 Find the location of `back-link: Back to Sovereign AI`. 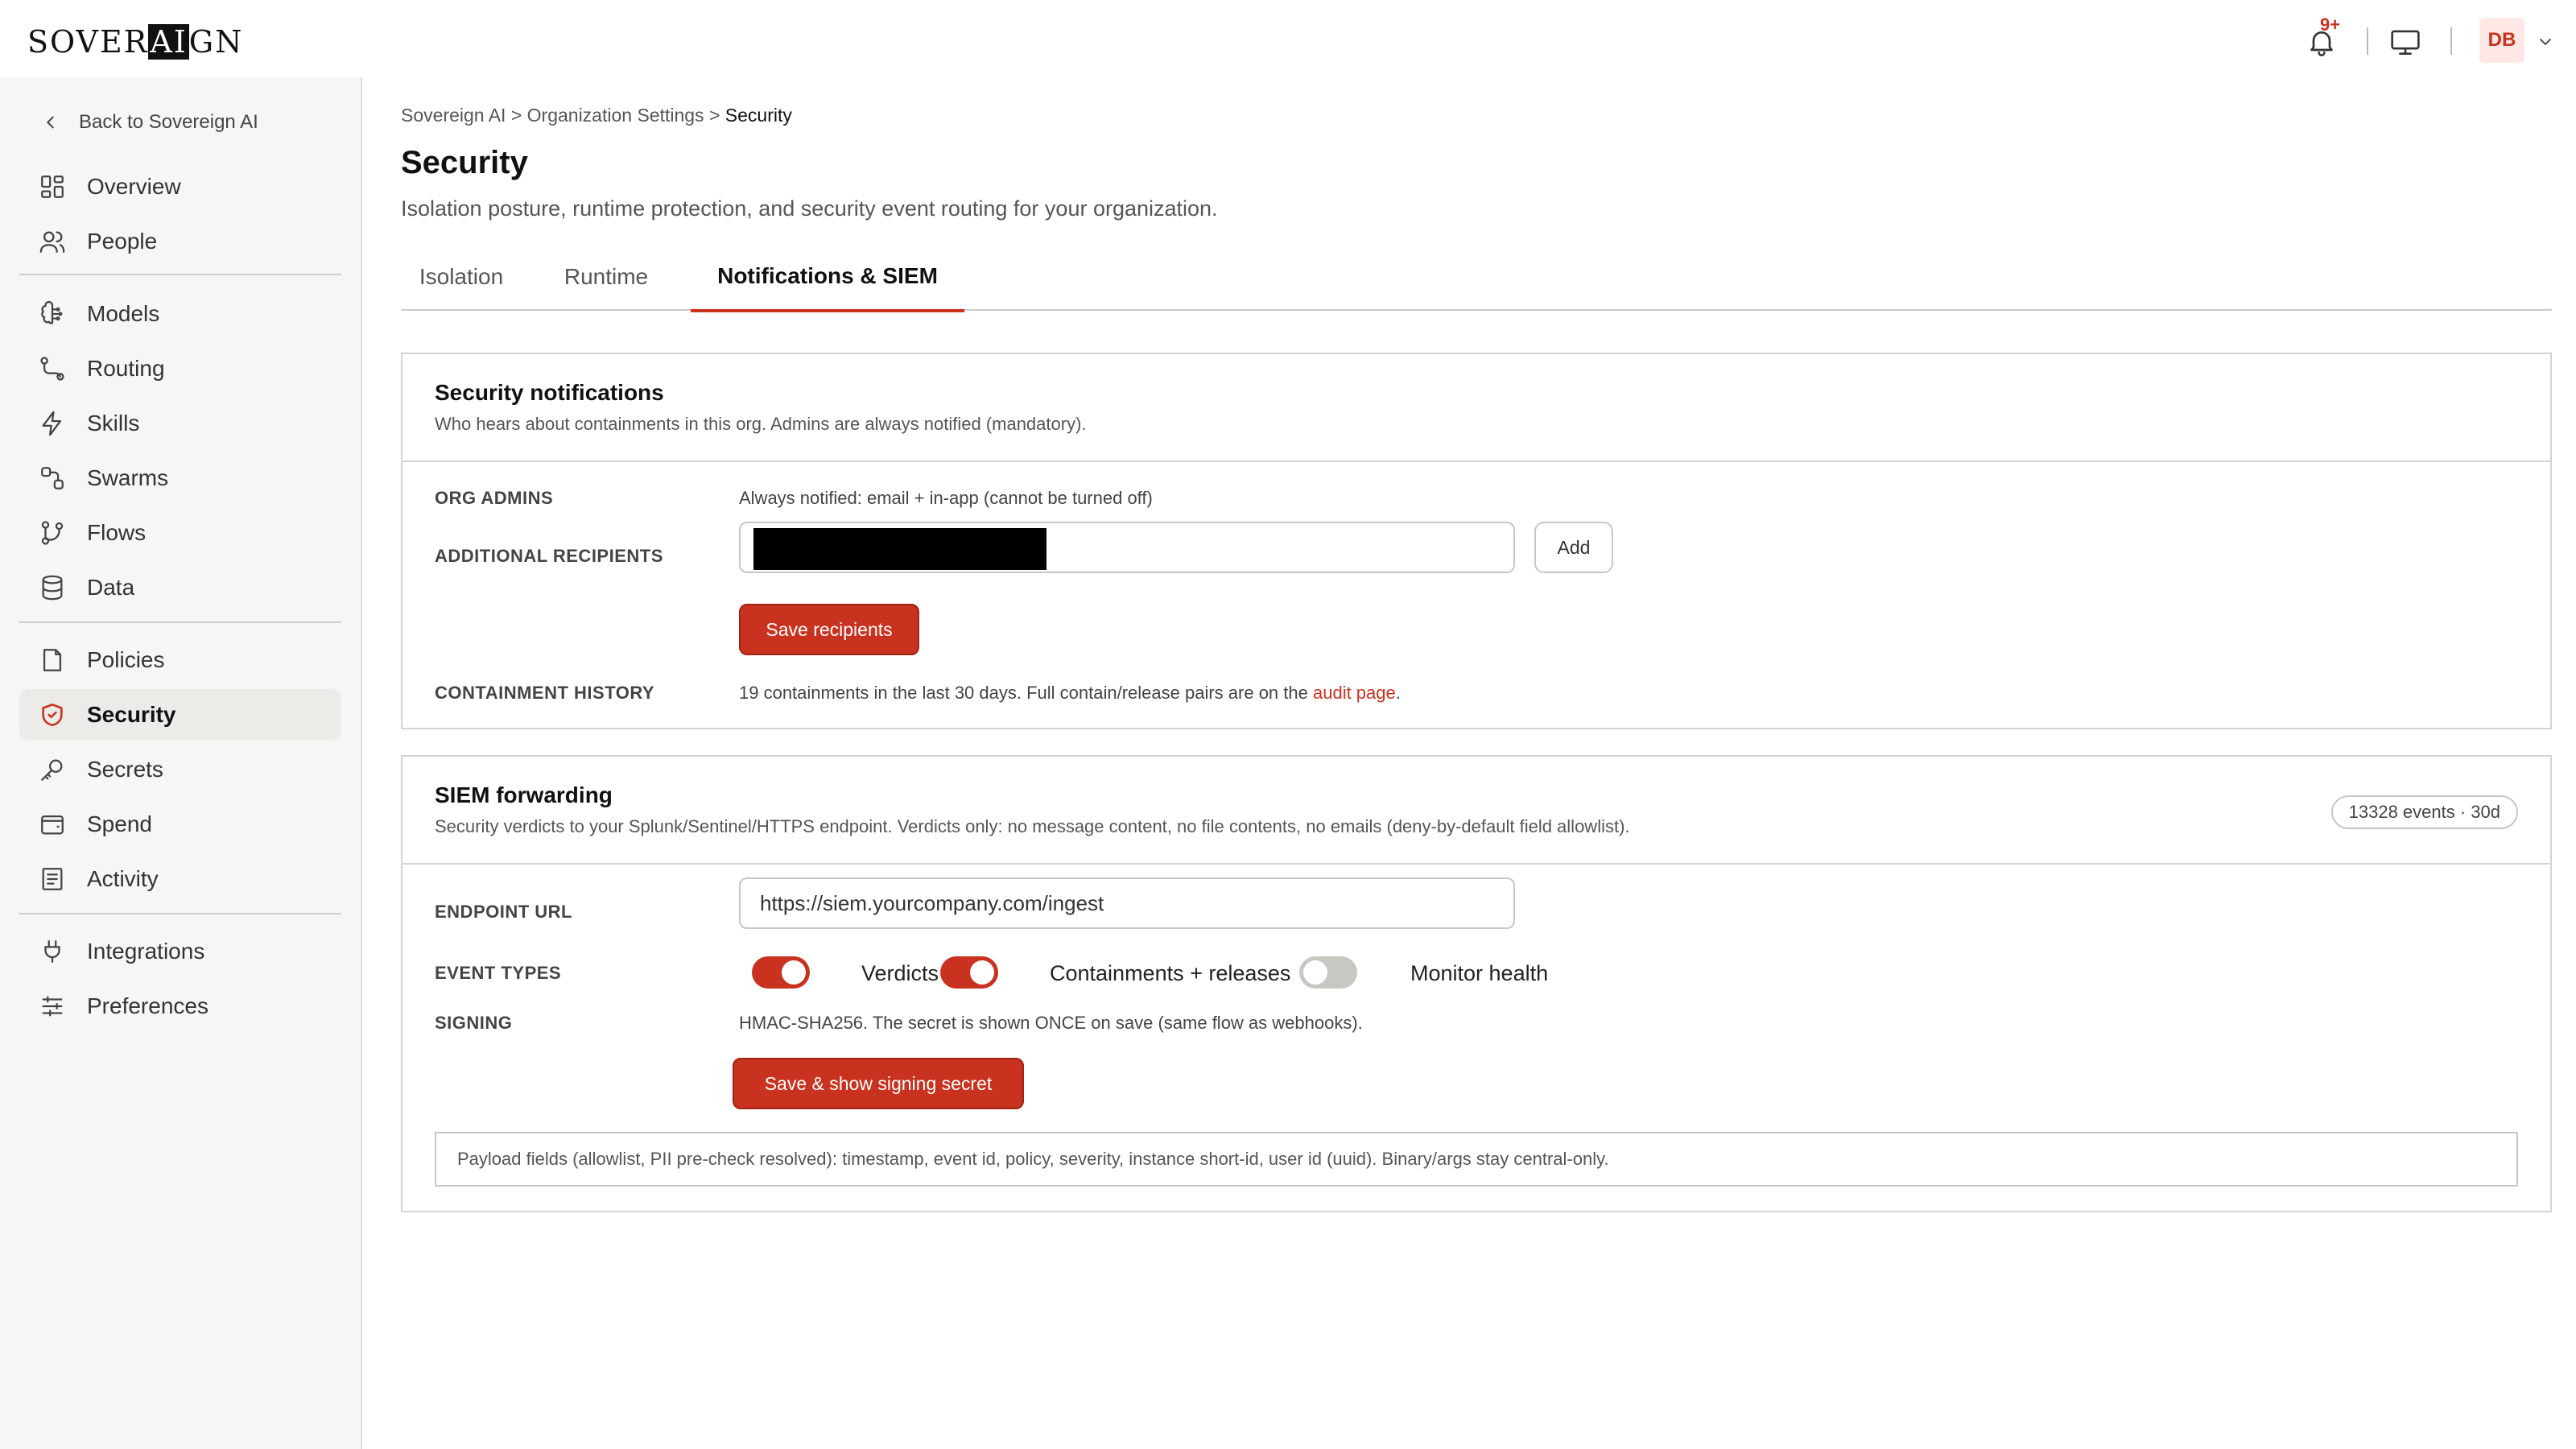

back-link: Back to Sovereign AI is located at coordinates (150, 122).